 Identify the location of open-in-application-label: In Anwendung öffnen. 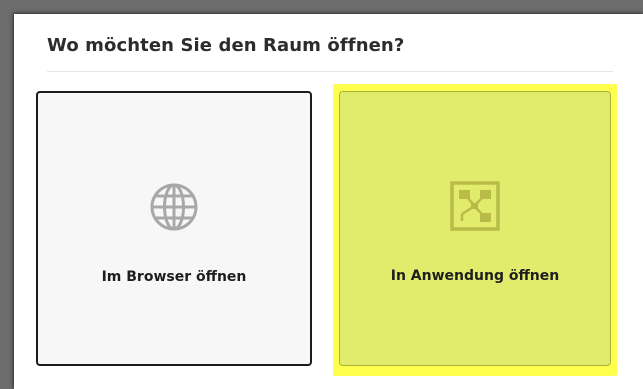
(475, 276).